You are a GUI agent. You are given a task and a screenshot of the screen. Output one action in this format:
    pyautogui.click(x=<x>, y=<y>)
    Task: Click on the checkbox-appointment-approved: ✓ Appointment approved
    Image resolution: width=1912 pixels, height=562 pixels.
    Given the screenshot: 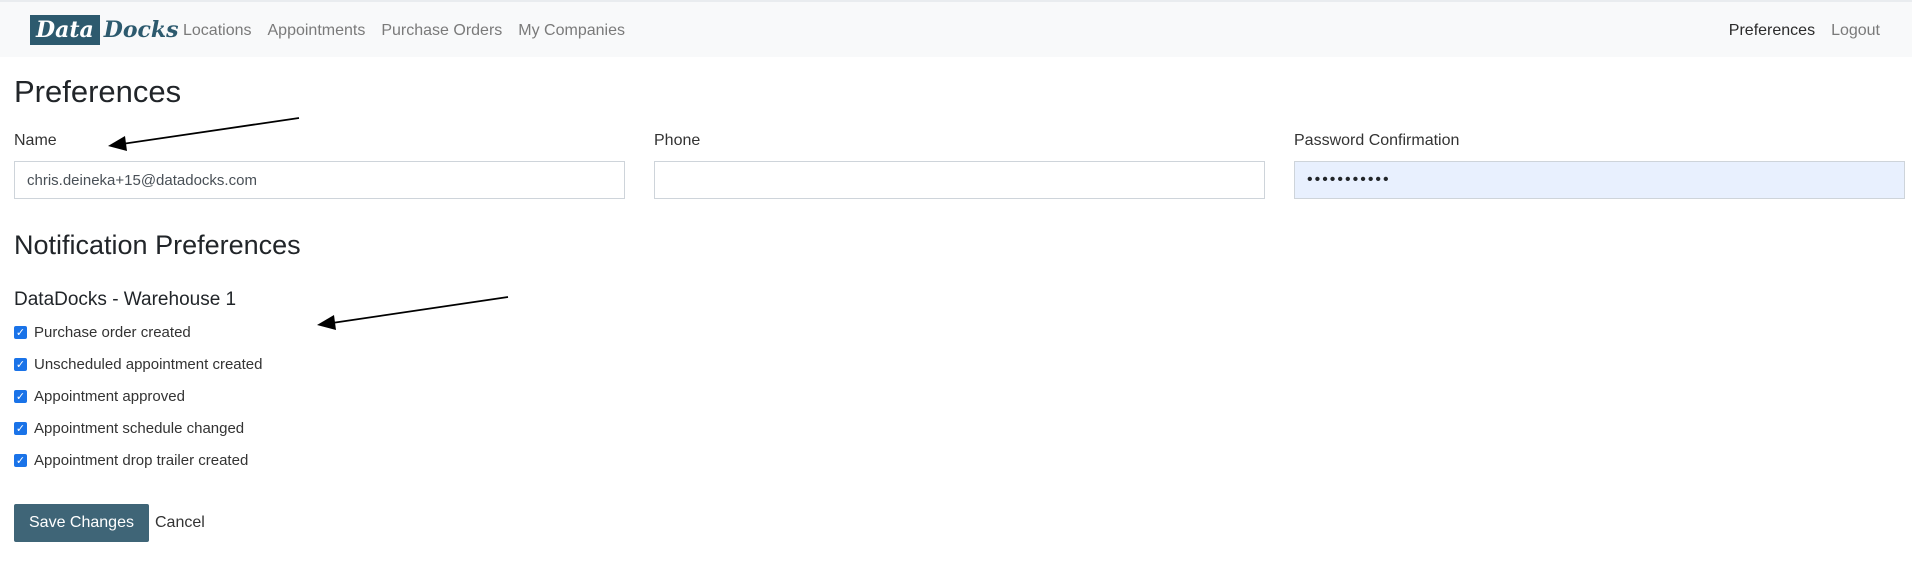 What is the action you would take?
    pyautogui.click(x=99, y=396)
    